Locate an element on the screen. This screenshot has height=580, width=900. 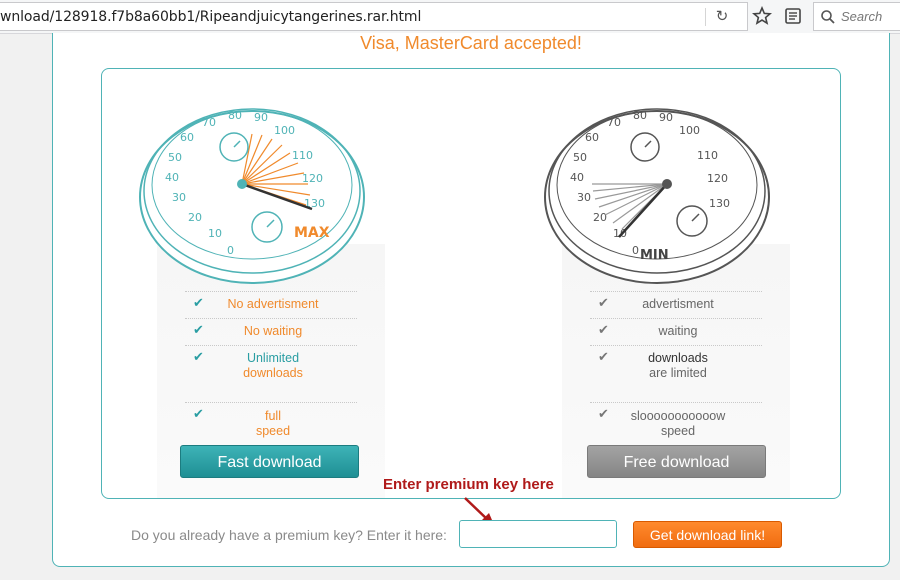
url-separator is located at coordinates (705, 17).